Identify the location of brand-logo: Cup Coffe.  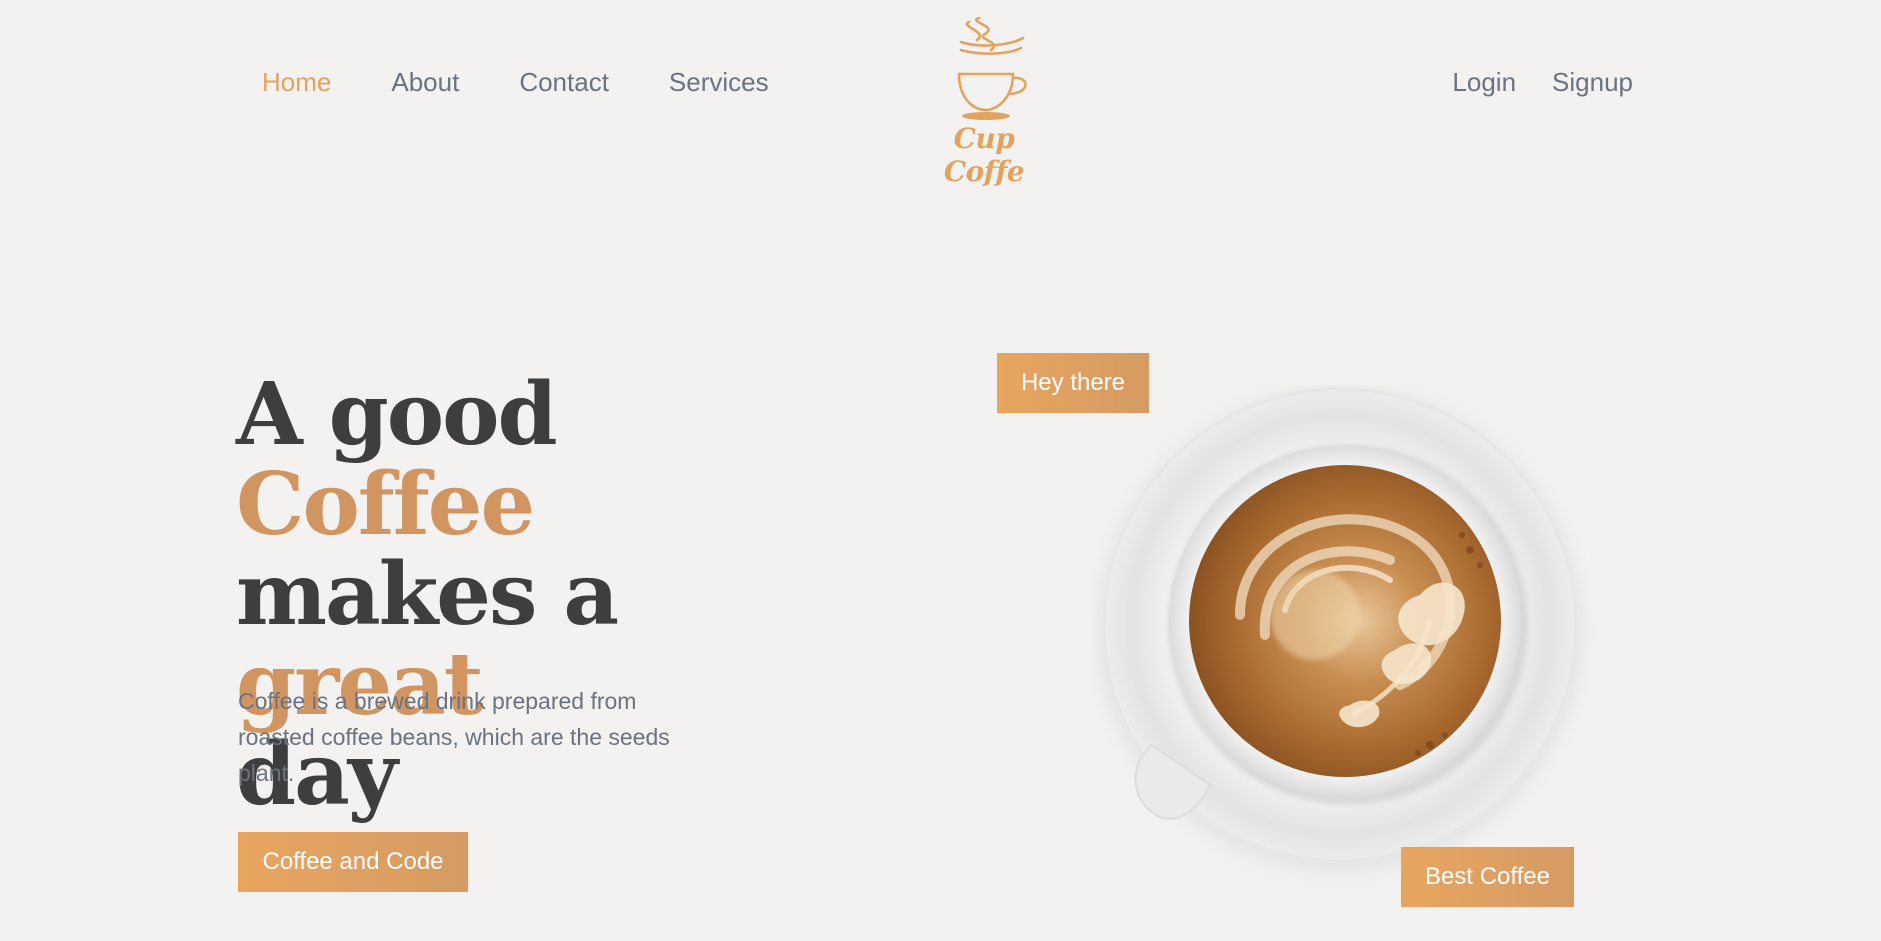
(984, 100).